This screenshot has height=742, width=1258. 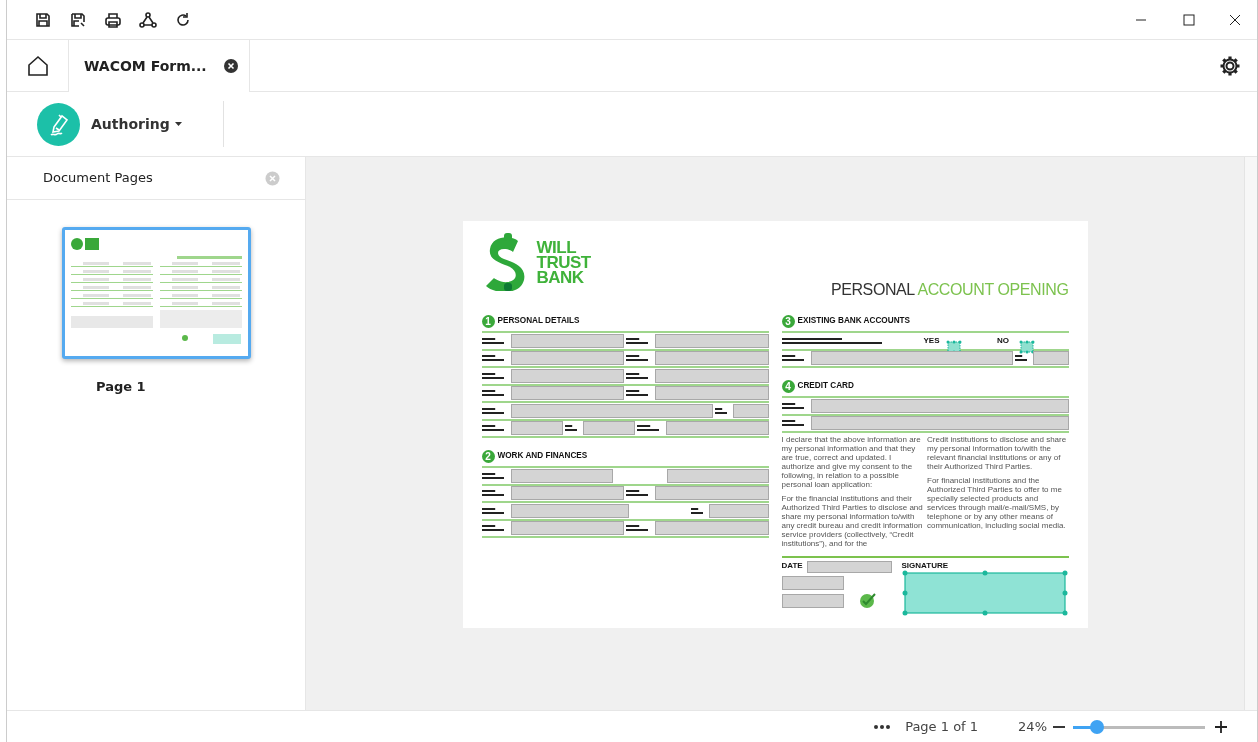 I want to click on page-label: Page 1, so click(x=121, y=387).